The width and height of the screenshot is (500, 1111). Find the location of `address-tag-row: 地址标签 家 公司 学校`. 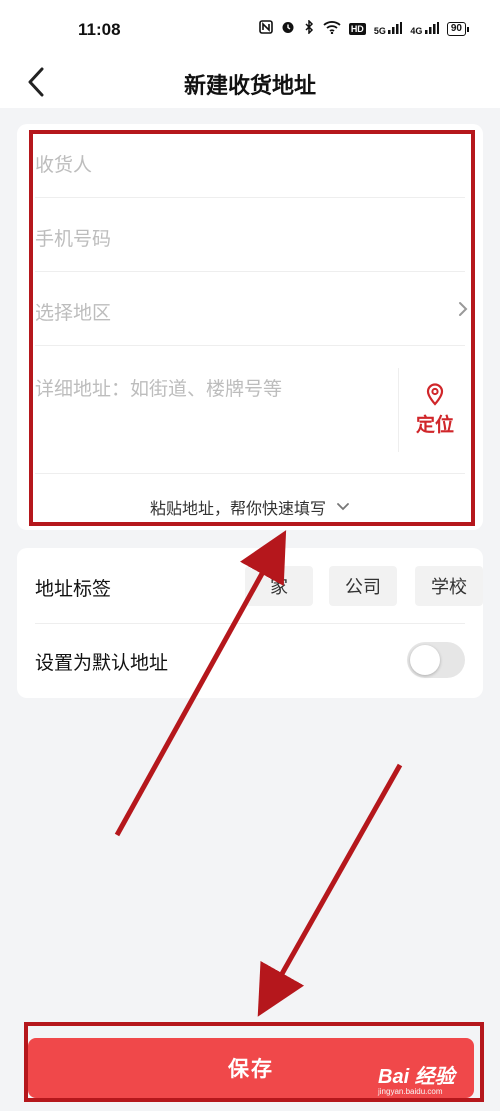

address-tag-row: 地址标签 家 公司 学校 is located at coordinates (259, 586).